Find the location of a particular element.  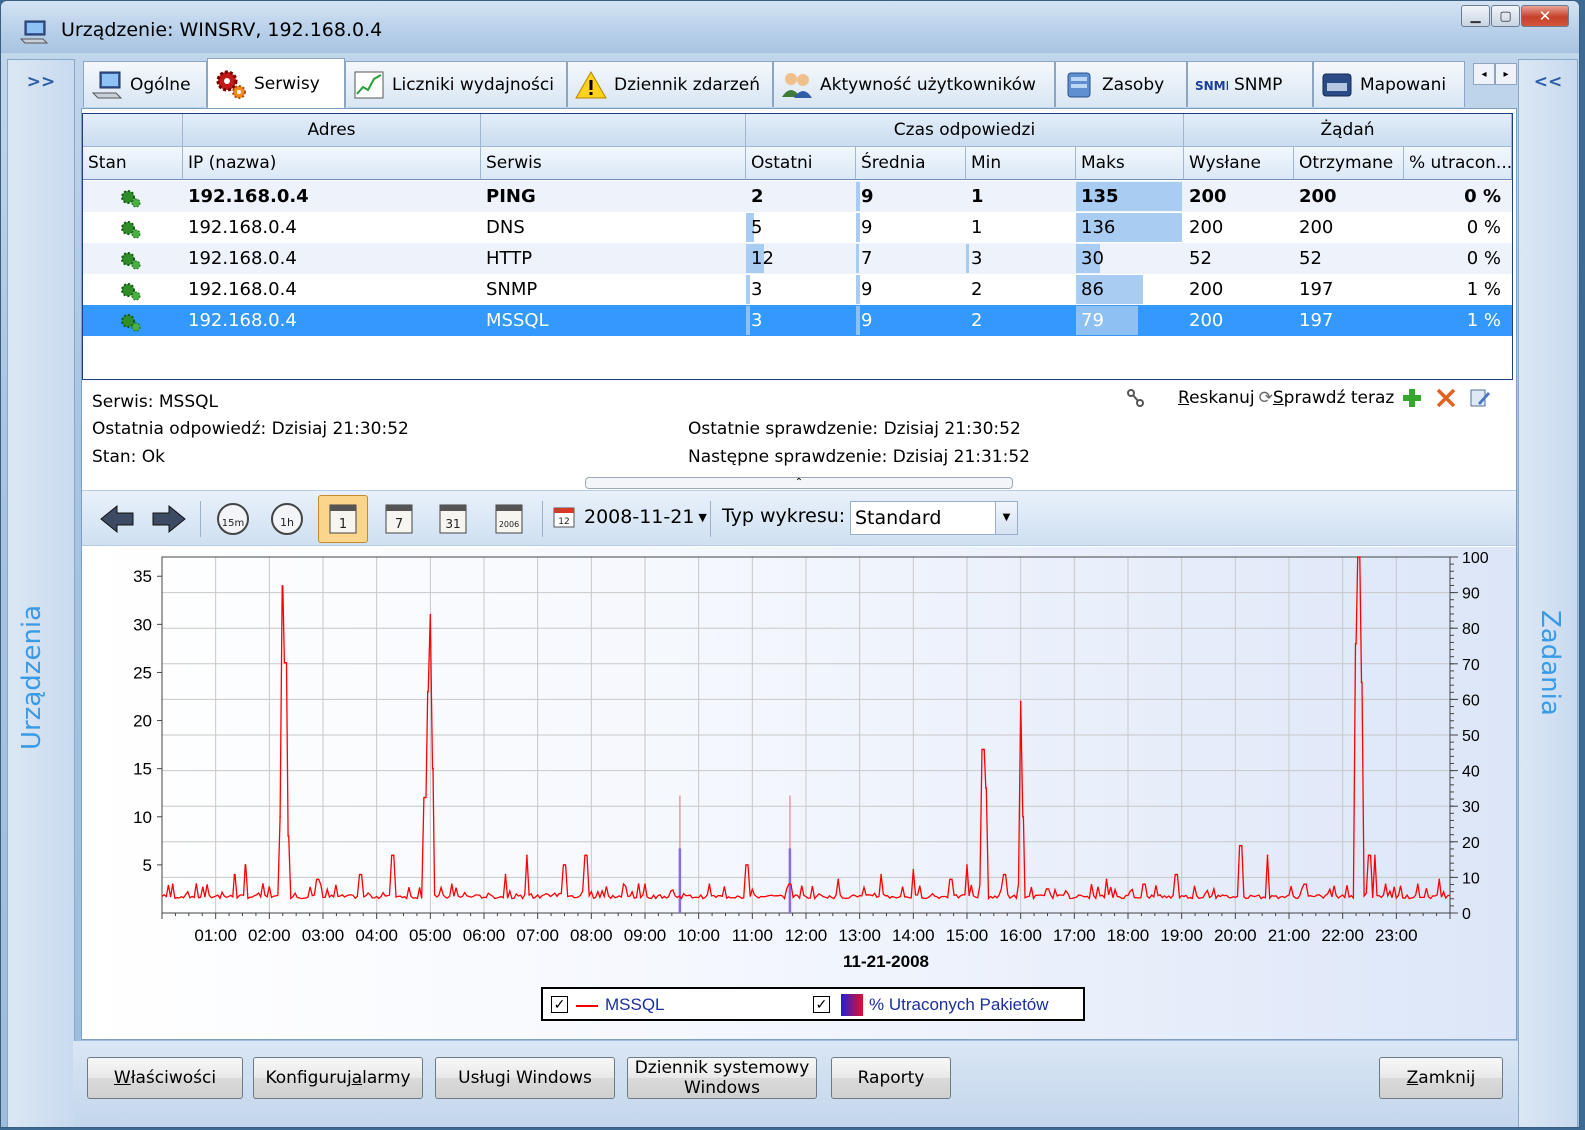

legend-checkbox-mssql: ✓ is located at coordinates (559, 1004).